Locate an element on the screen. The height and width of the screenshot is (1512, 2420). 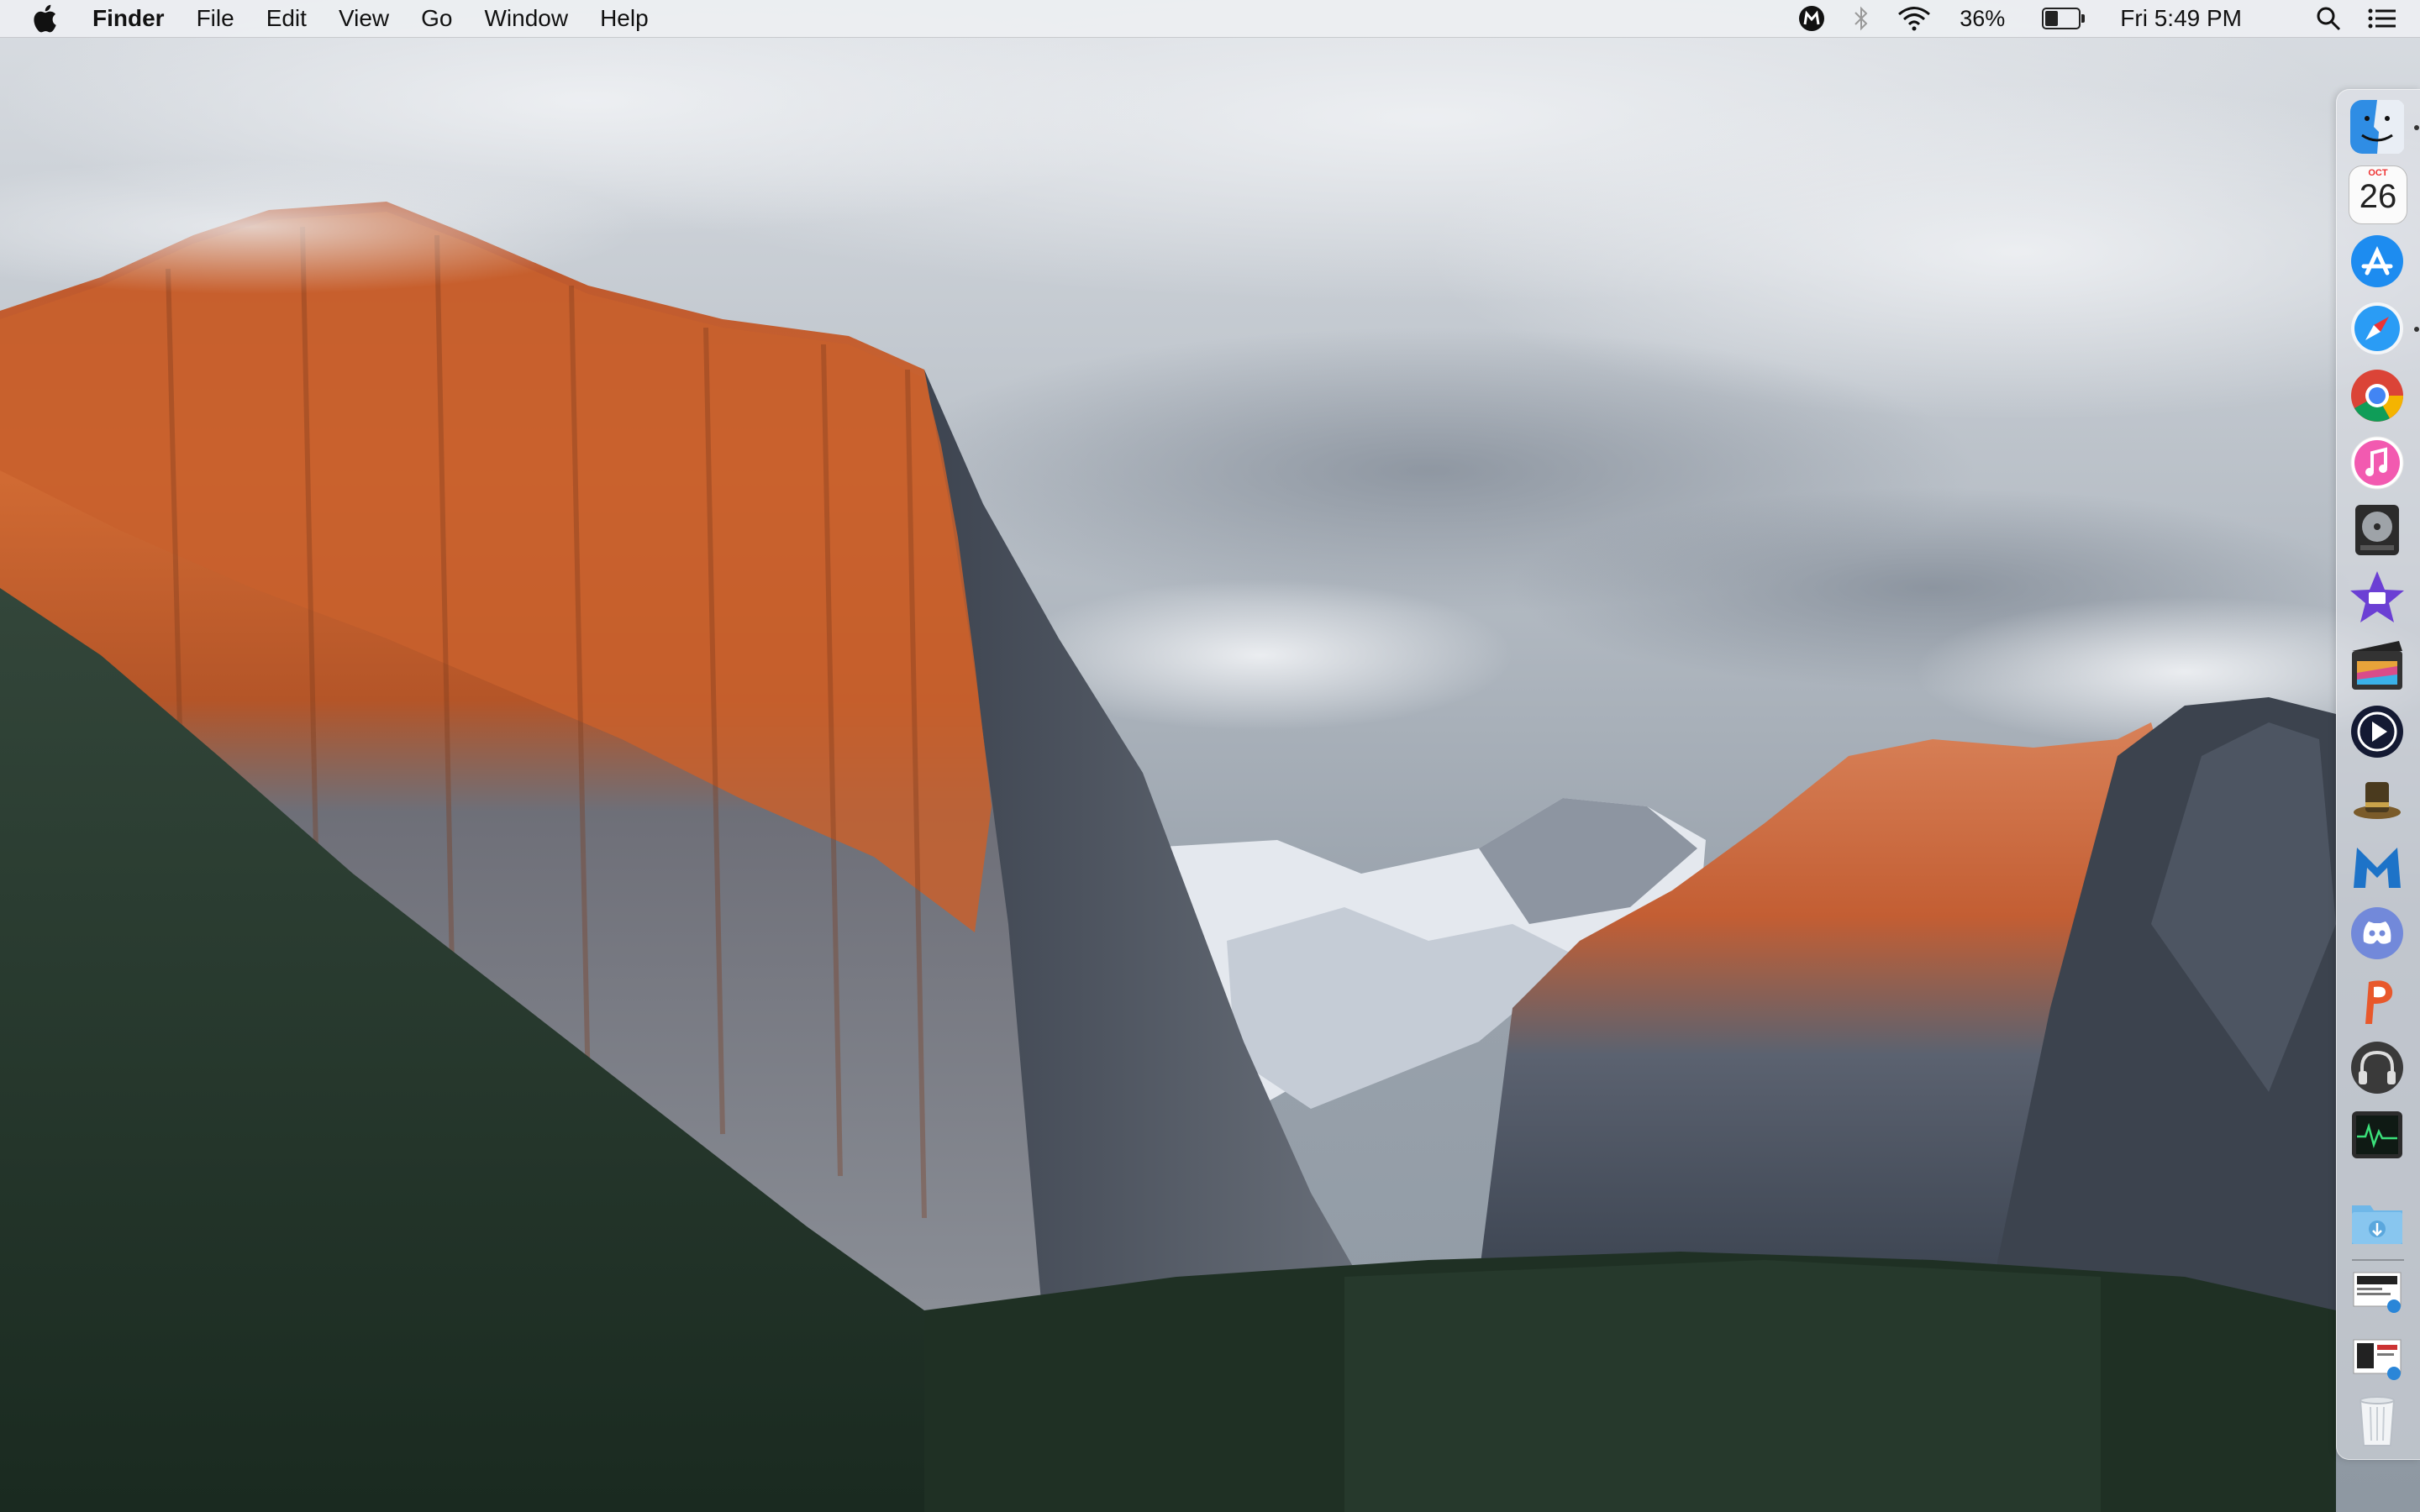
calendar-month: OCT is located at coordinates (2378, 173).